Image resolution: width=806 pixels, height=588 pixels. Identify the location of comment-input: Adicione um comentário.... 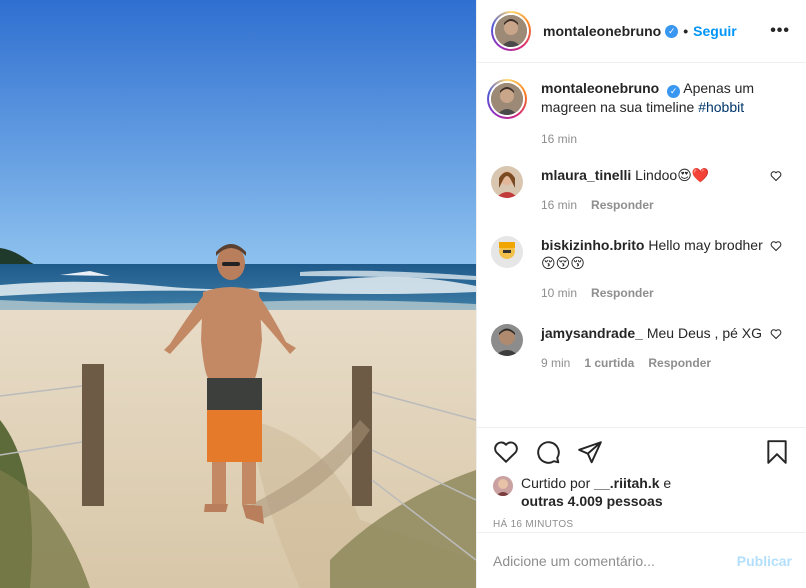
(615, 561).